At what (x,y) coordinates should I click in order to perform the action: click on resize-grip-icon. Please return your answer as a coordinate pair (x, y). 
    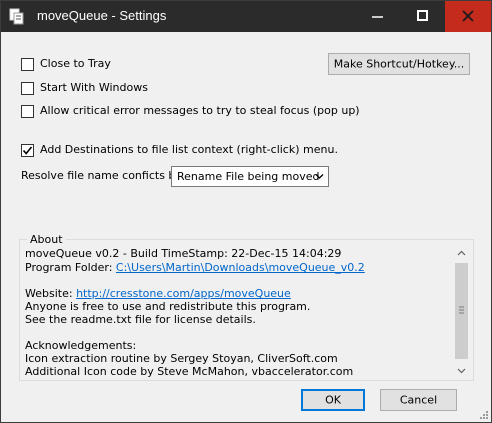
    Looking at the image, I should click on (484, 415).